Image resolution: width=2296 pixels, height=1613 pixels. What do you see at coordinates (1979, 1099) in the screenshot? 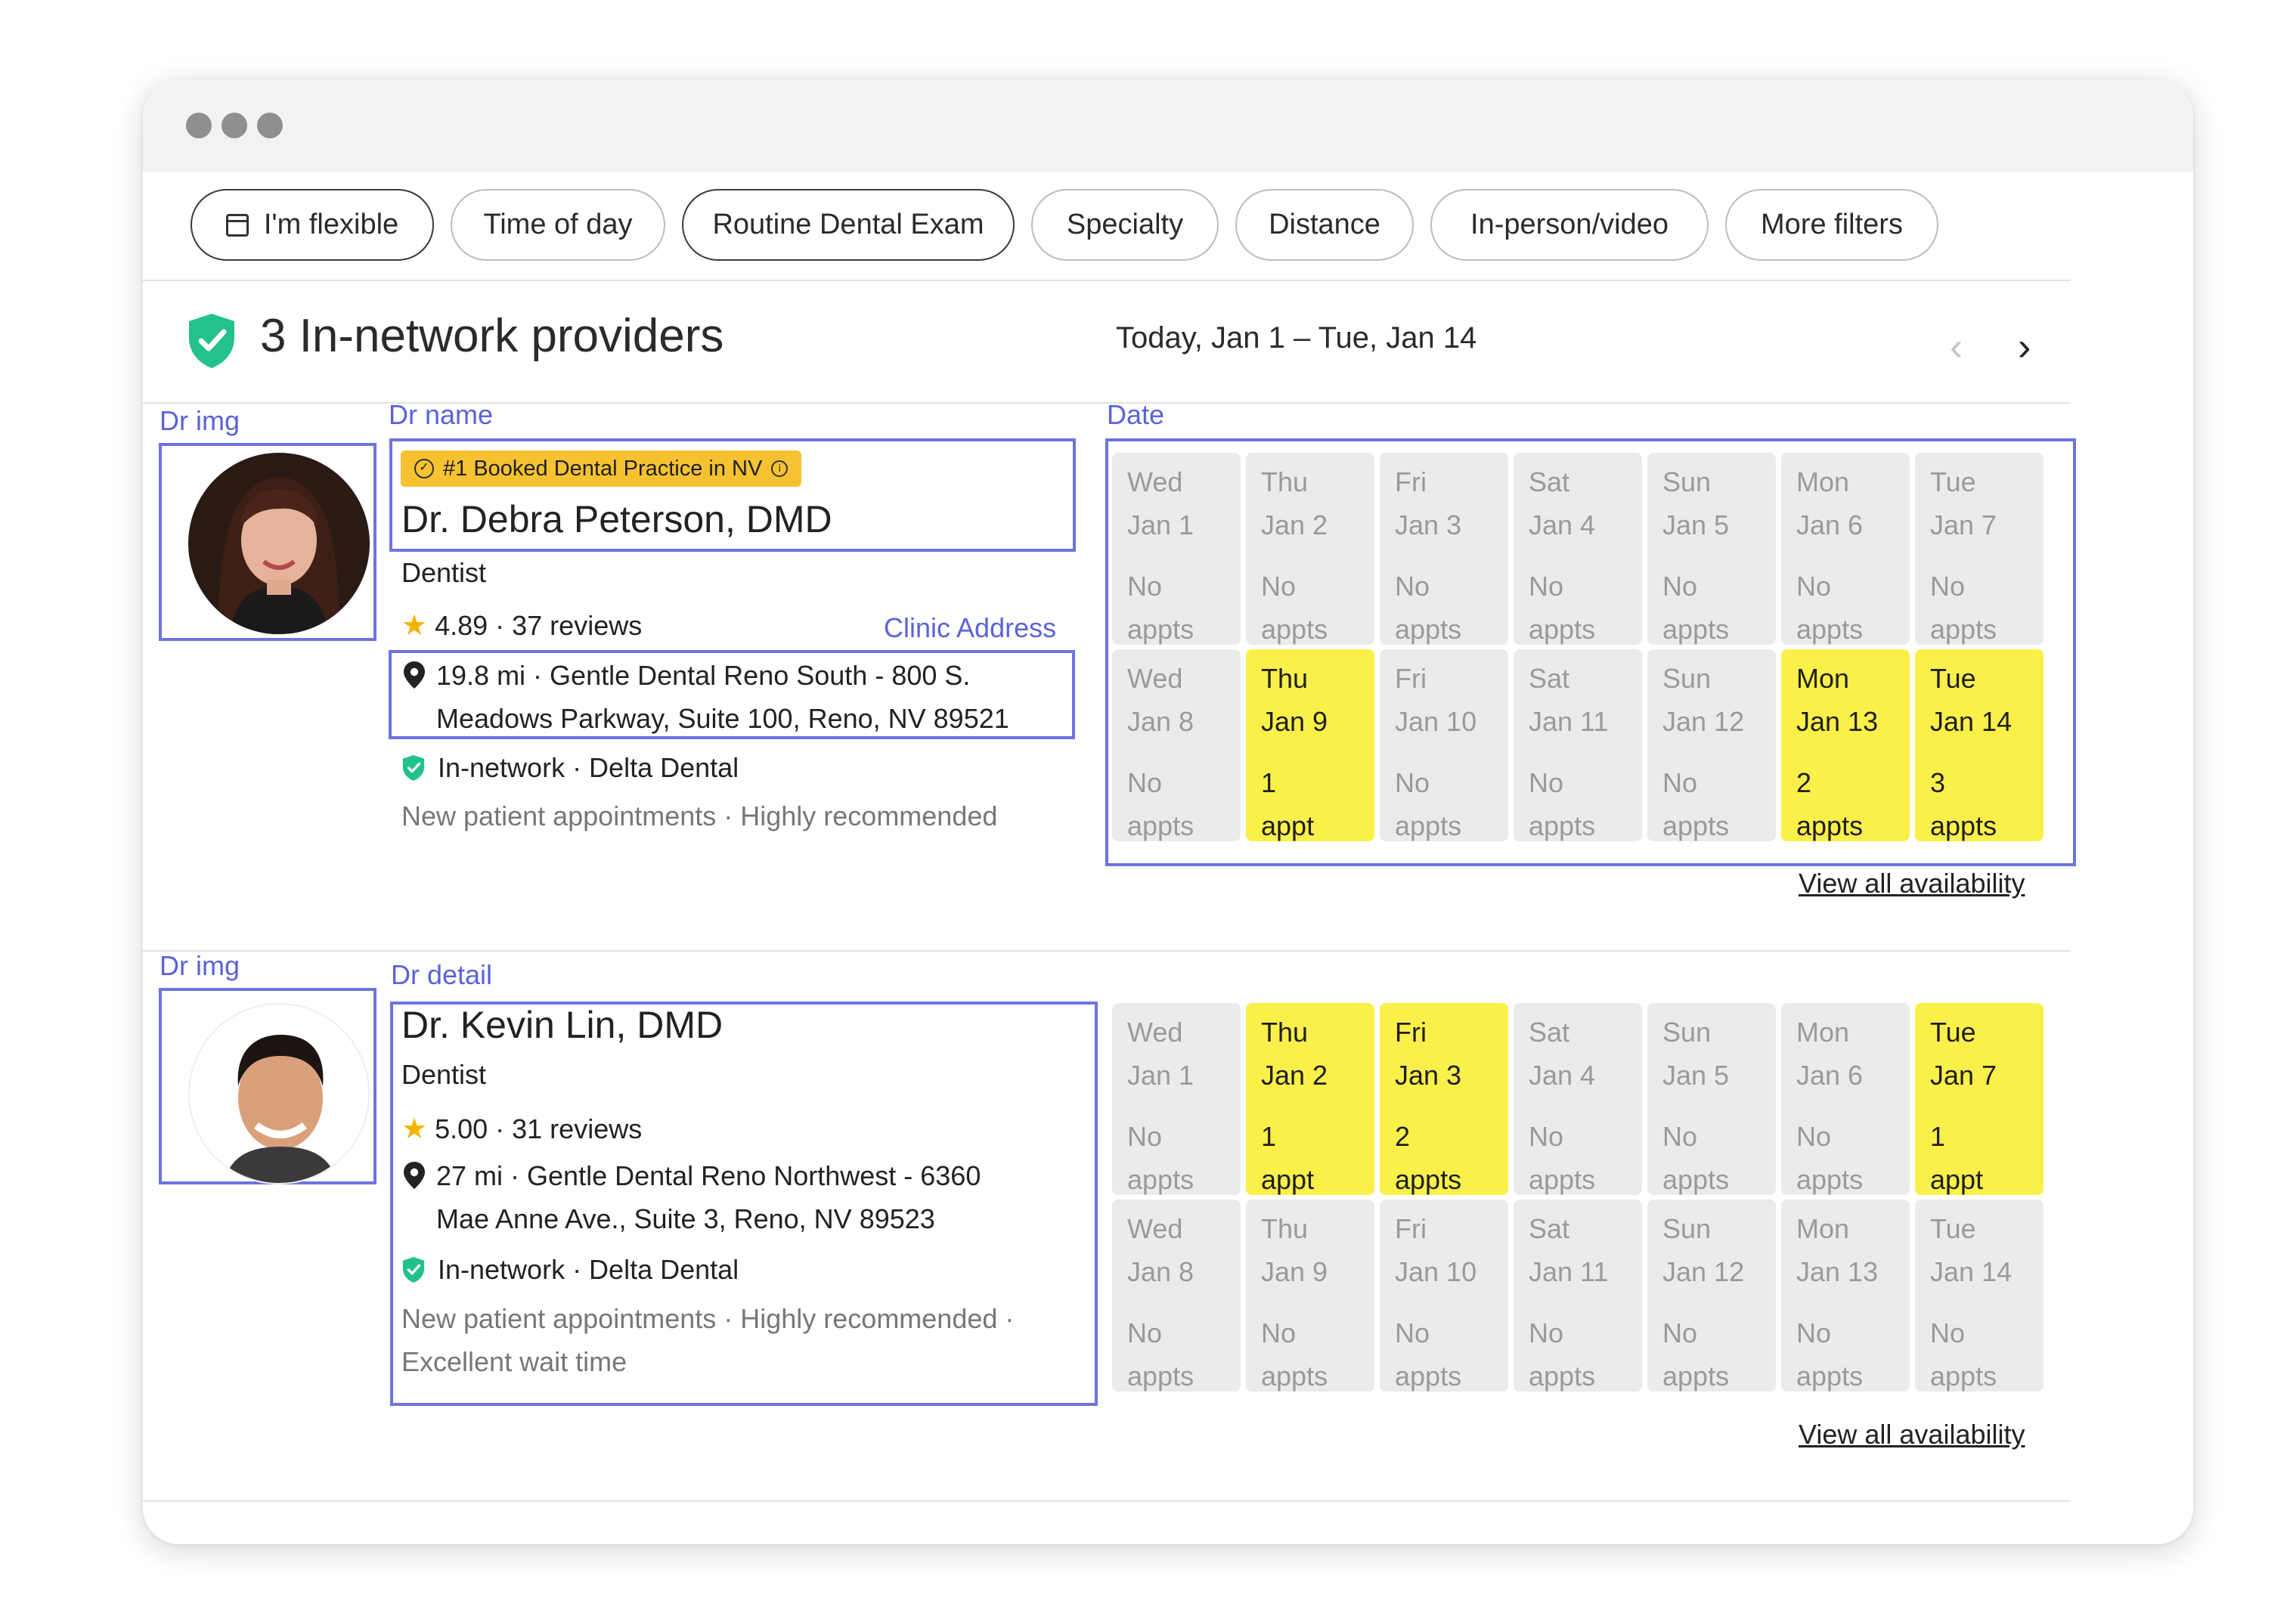
I see `availability-slot-open: Tue Jan 7 1 appt` at bounding box center [1979, 1099].